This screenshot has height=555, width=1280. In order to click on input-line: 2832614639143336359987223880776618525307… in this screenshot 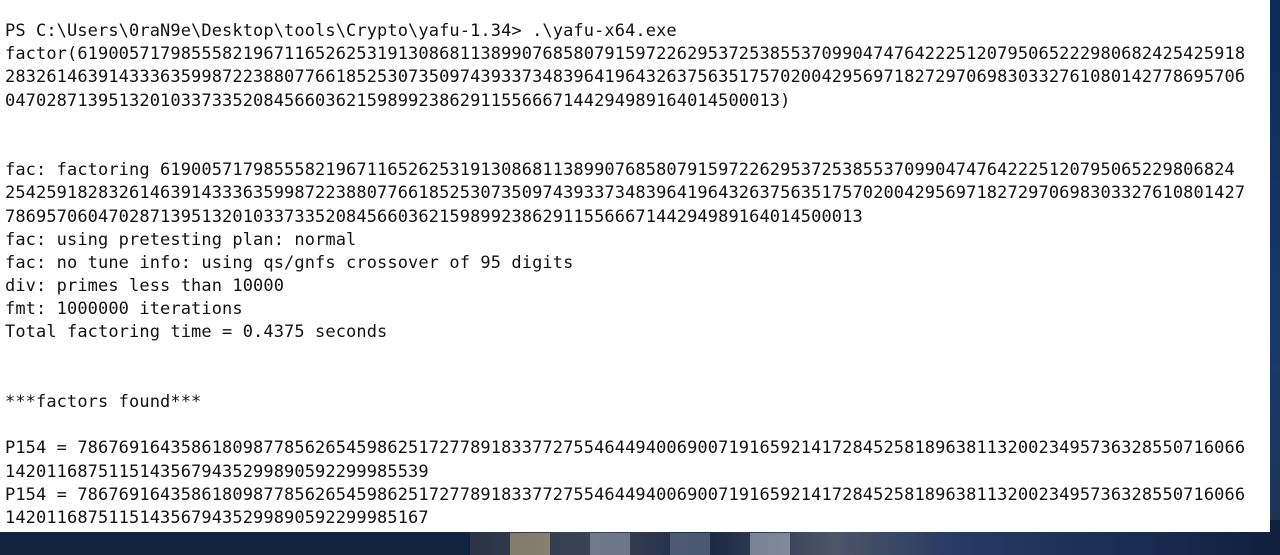, I will do `click(625, 77)`.